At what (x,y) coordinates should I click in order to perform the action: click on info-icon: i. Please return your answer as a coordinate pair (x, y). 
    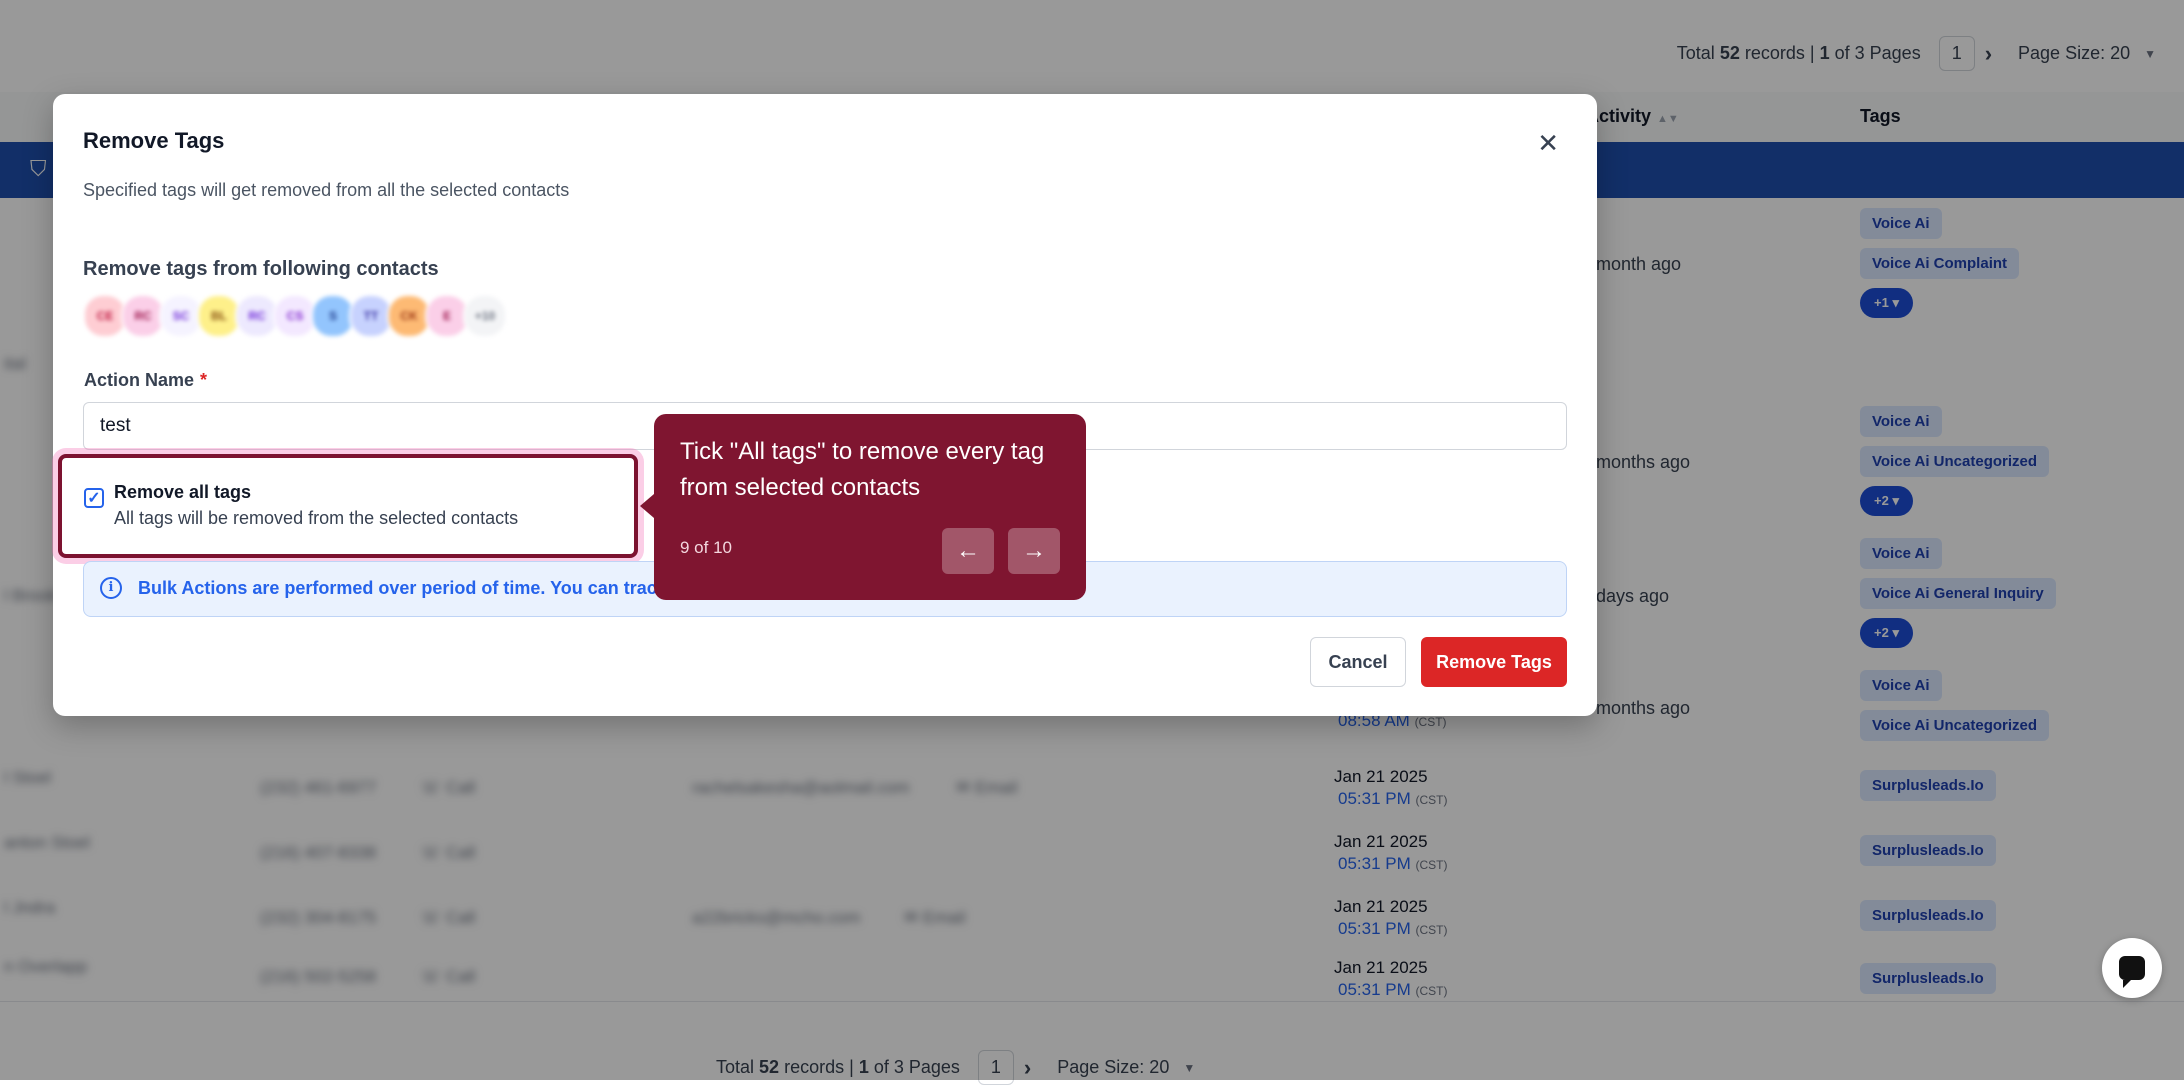
    Looking at the image, I should click on (111, 588).